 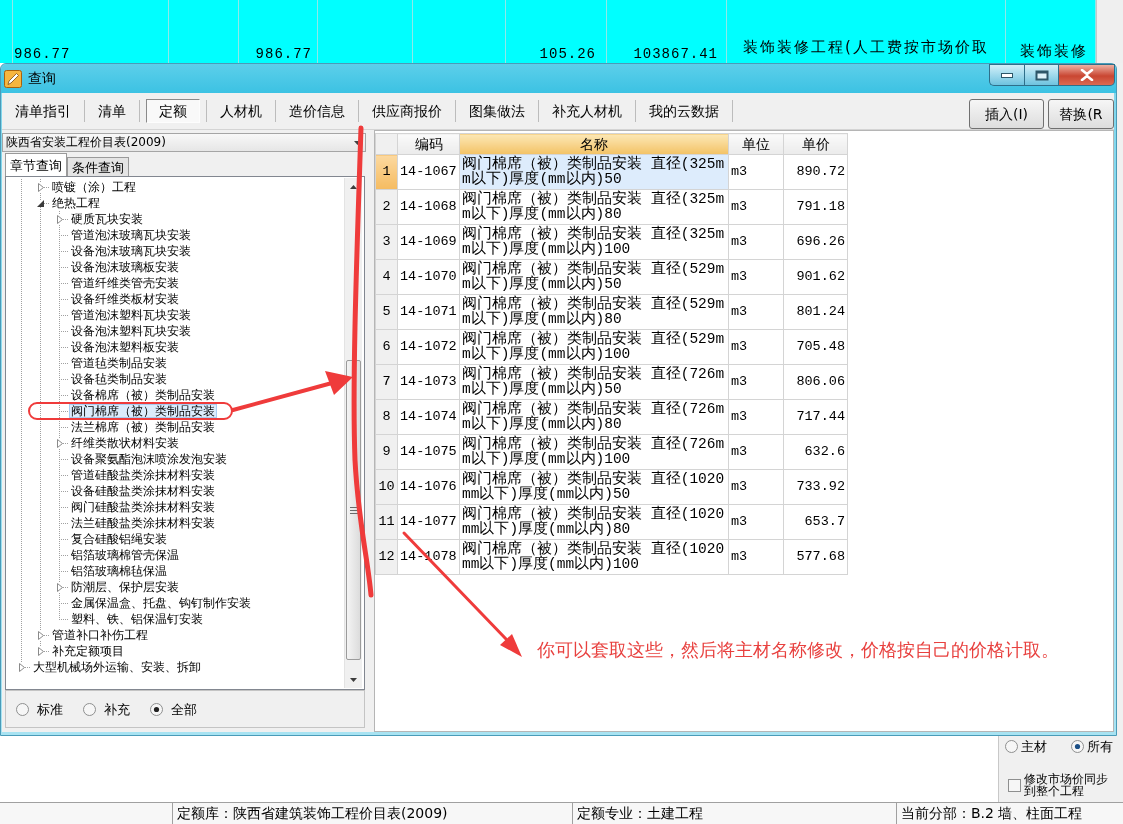 I want to click on minimize-icon, so click(x=1007, y=75).